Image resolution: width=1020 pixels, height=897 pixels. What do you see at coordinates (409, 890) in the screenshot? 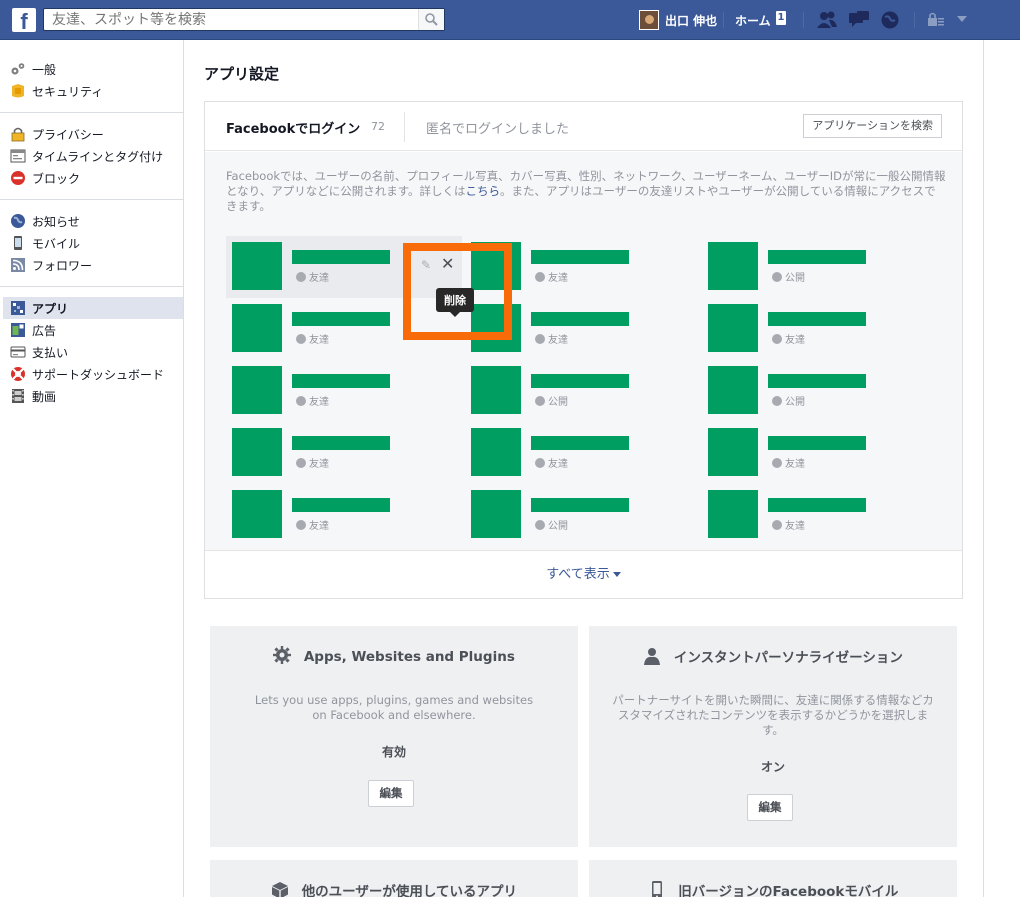
I see `card-title-text: 他のユーザーが使用しているアプリ` at bounding box center [409, 890].